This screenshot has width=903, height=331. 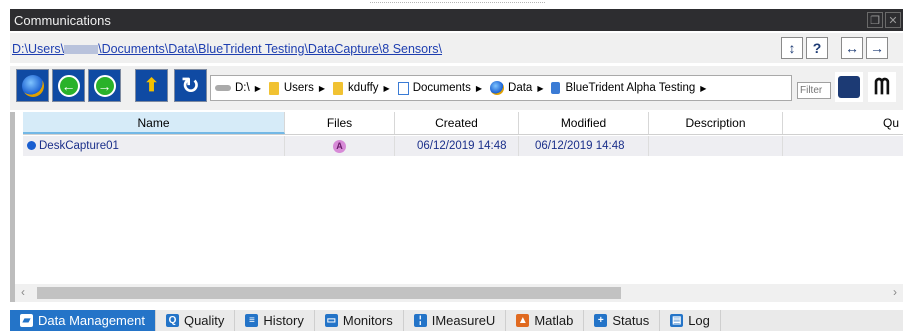 I want to click on breadcrumb-label: BlueTrident Alpha Testing, so click(x=630, y=88).